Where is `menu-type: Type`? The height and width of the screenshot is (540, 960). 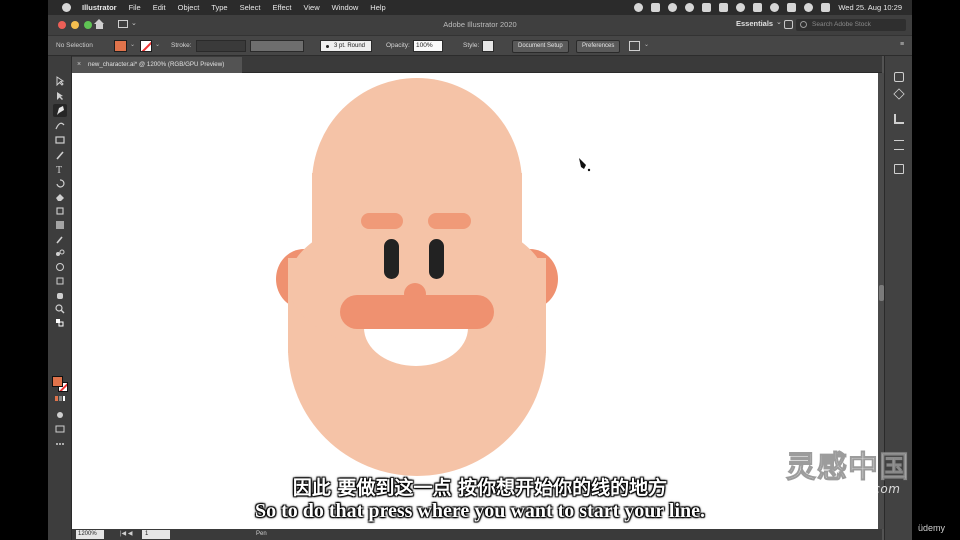 menu-type: Type is located at coordinates (219, 7).